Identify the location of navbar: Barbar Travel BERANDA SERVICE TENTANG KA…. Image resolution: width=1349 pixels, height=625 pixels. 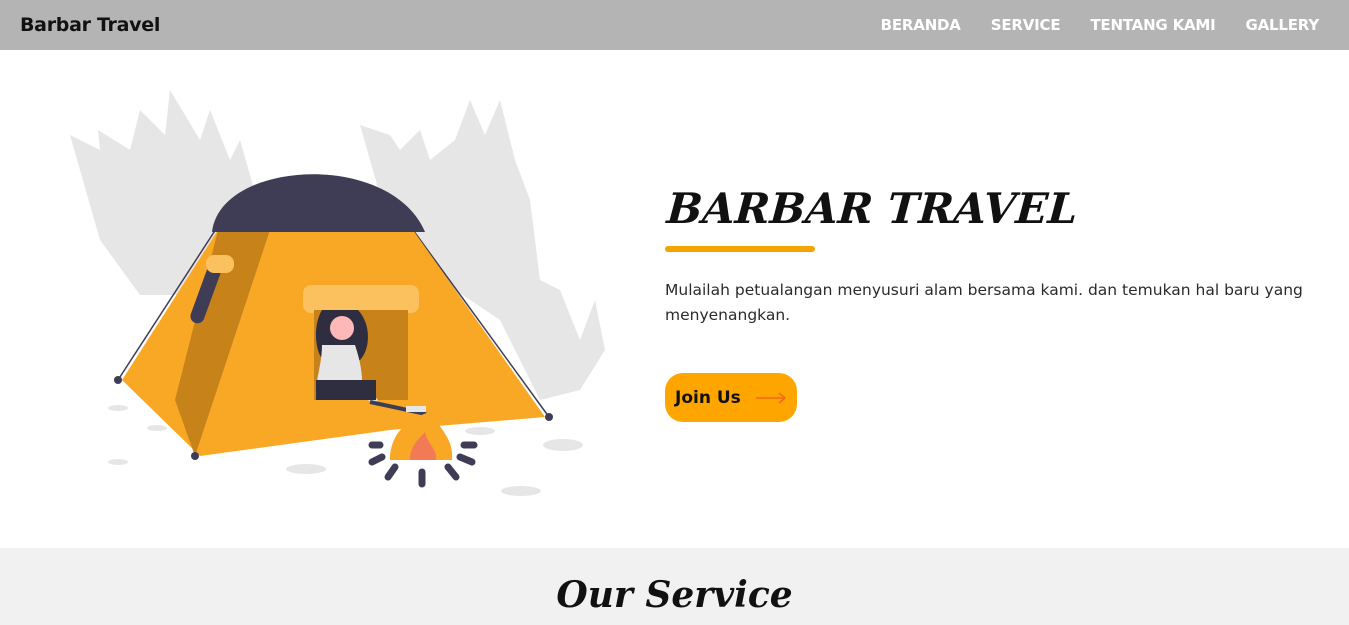
(674, 25).